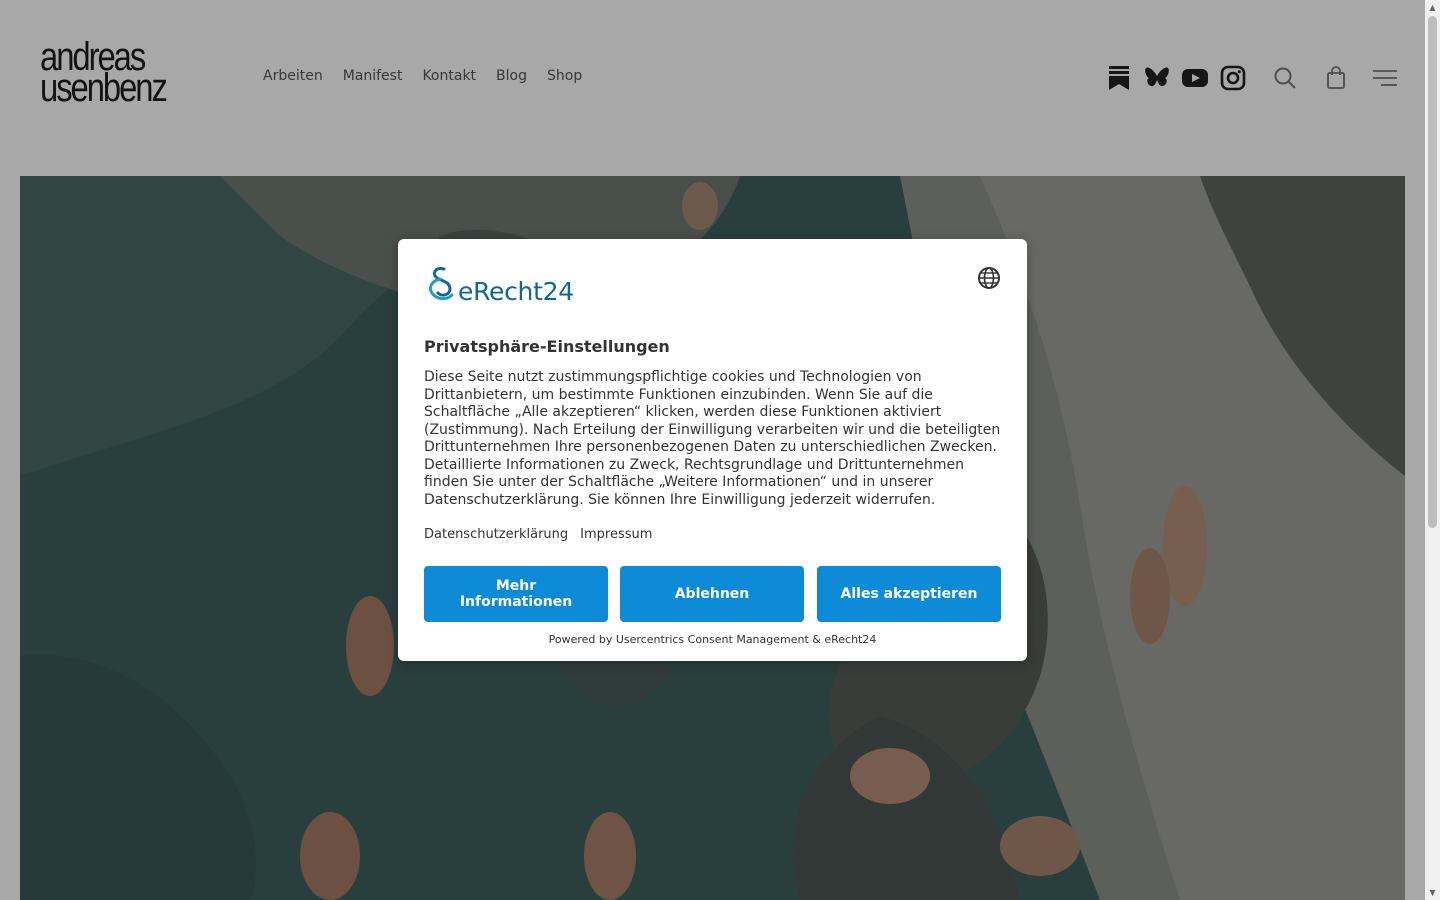 This screenshot has height=900, width=1440. Describe the element at coordinates (547, 346) in the screenshot. I see `consent-title: Privatsphäre-Einstellungen` at that location.